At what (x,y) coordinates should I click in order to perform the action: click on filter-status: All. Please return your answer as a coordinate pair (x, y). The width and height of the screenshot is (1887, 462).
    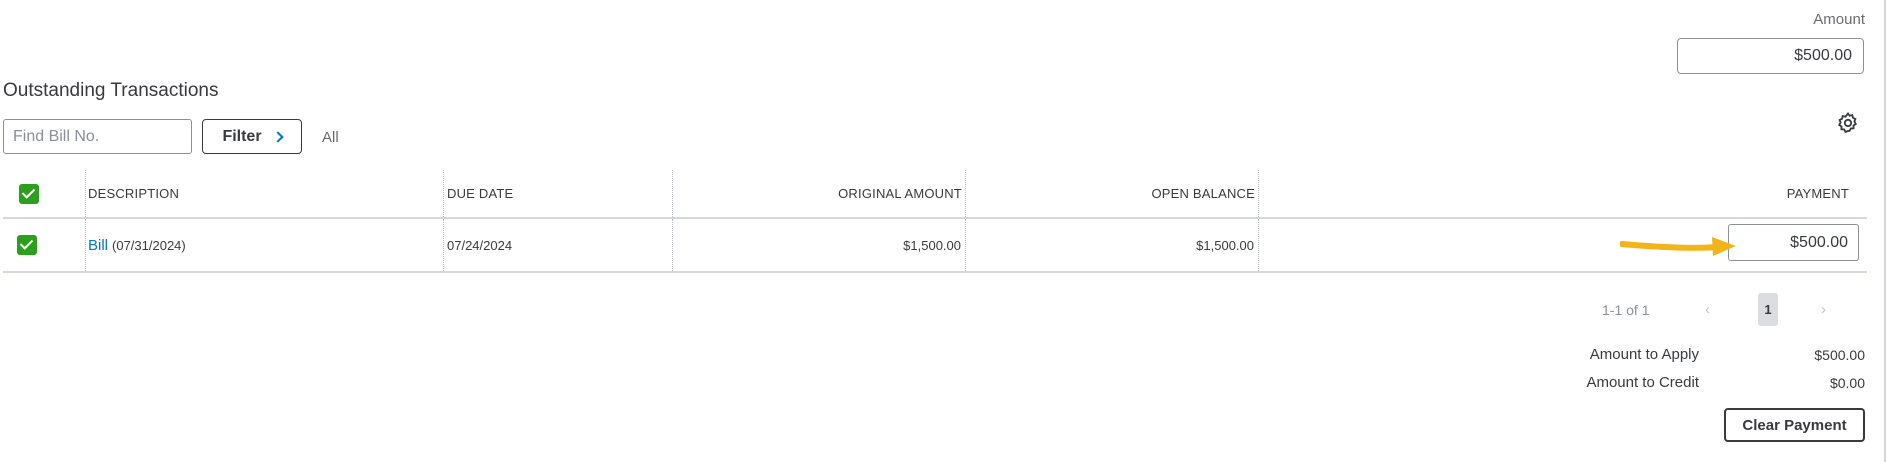
    Looking at the image, I should click on (330, 137).